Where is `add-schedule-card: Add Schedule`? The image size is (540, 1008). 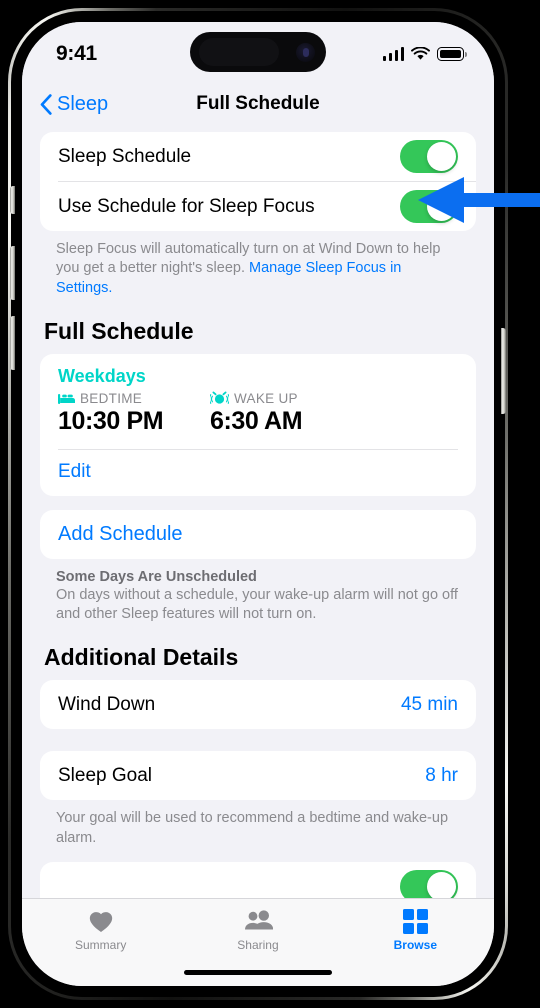
add-schedule-card: Add Schedule is located at coordinates (258, 534).